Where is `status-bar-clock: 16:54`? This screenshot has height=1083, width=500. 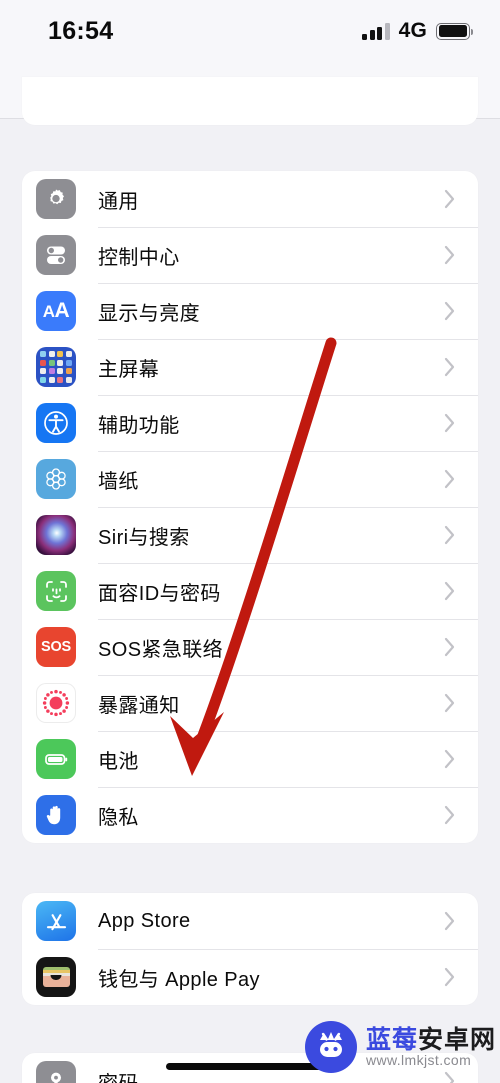
status-bar-clock: 16:54 is located at coordinates (81, 30).